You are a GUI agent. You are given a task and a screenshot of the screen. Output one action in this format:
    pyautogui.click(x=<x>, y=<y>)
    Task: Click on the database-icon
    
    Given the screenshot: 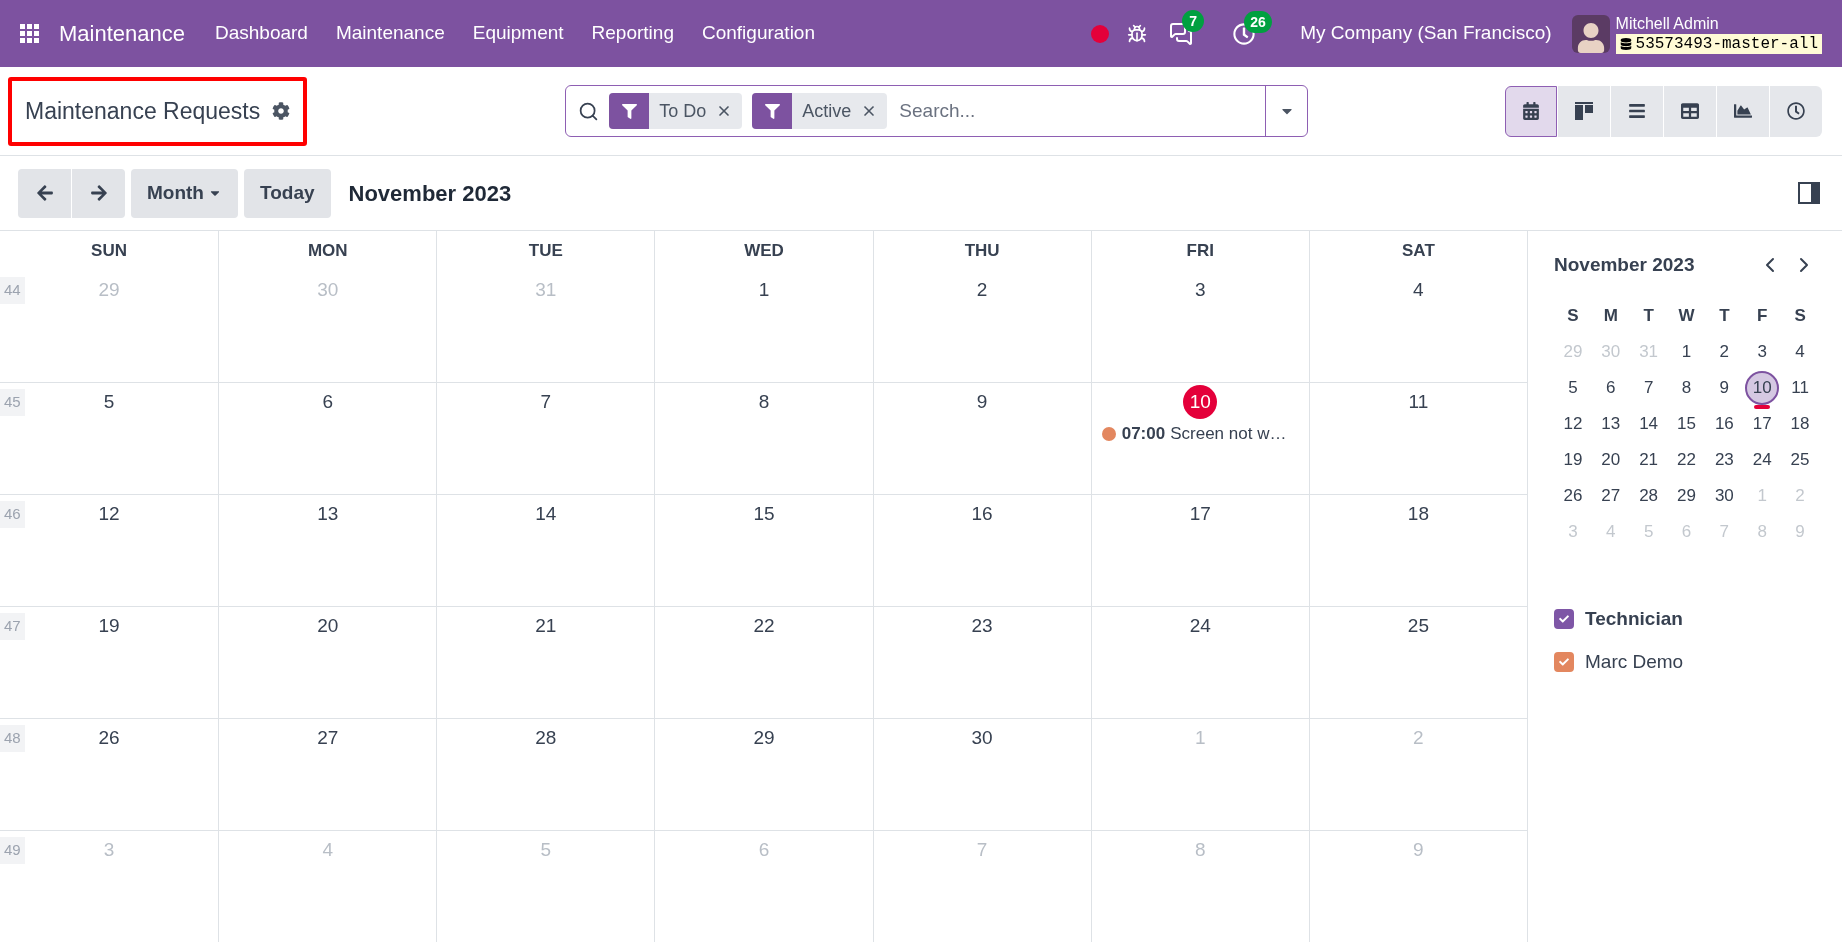 What is the action you would take?
    pyautogui.click(x=1625, y=43)
    